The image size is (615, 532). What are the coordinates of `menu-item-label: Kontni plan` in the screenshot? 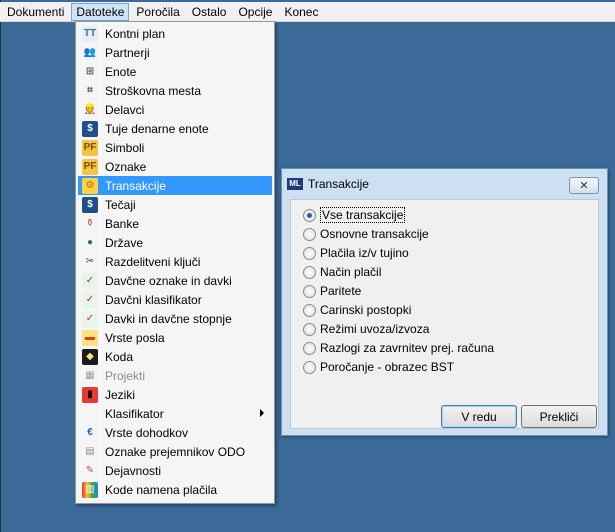 It's located at (135, 33).